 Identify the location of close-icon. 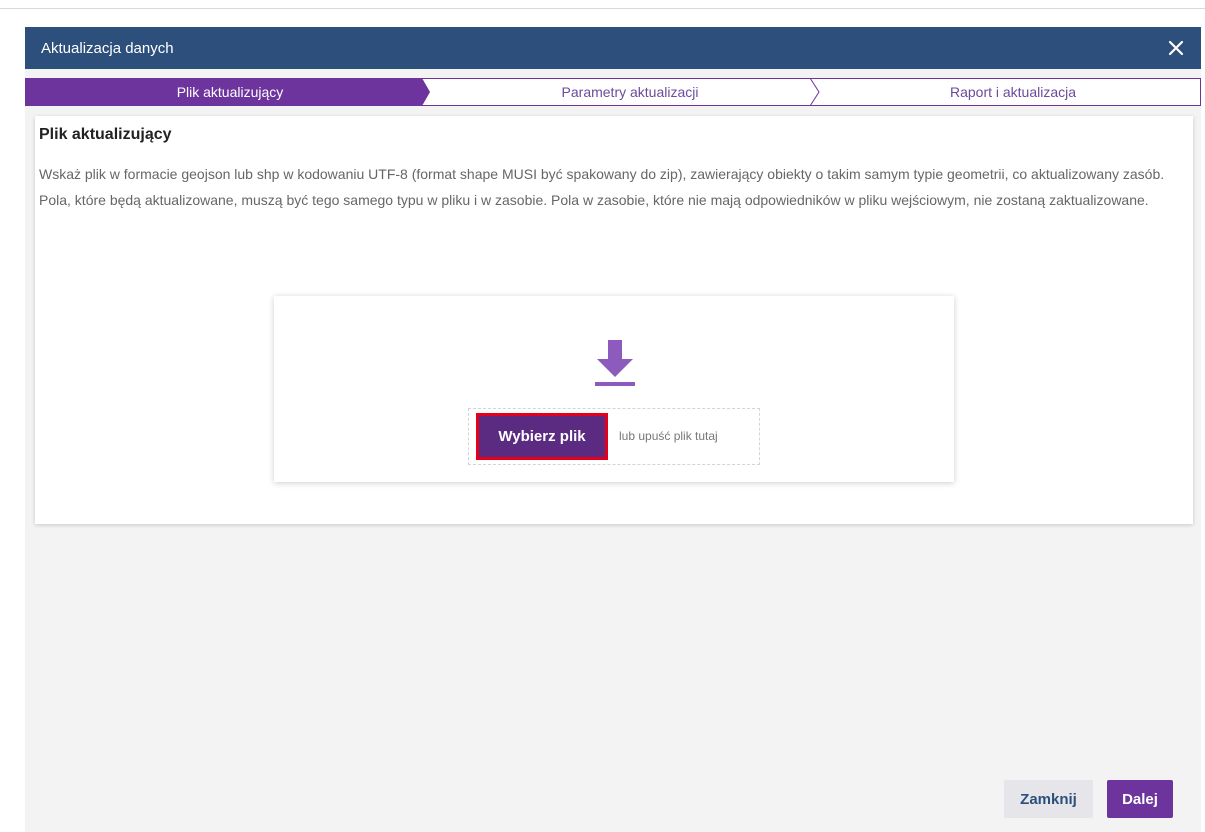
(1176, 48).